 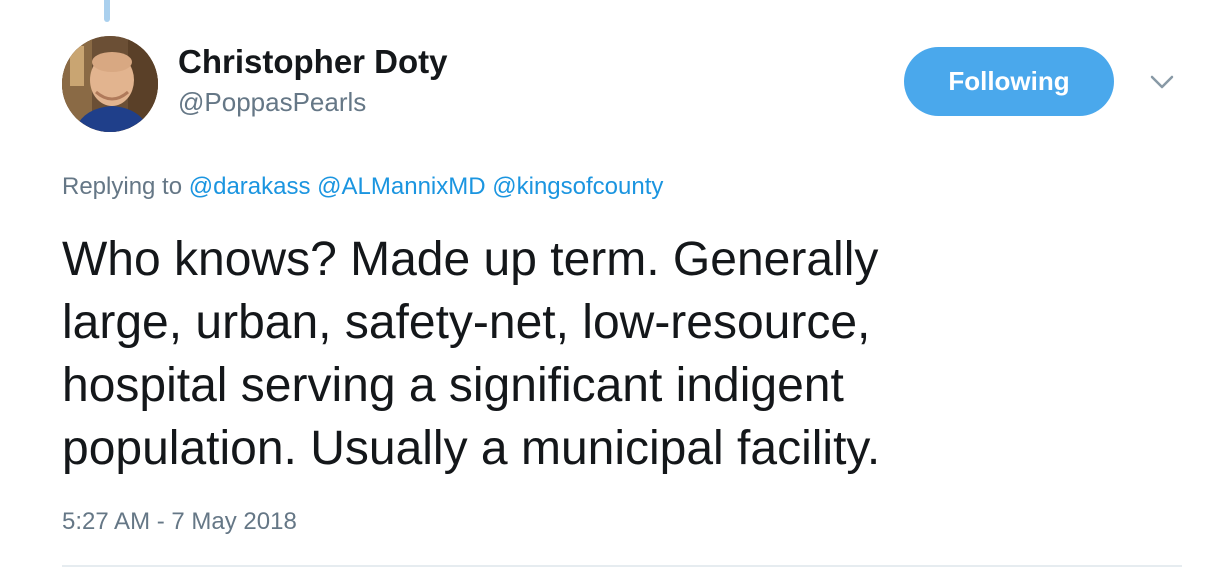 I want to click on mention-link: @kingsofcounty, so click(x=577, y=186).